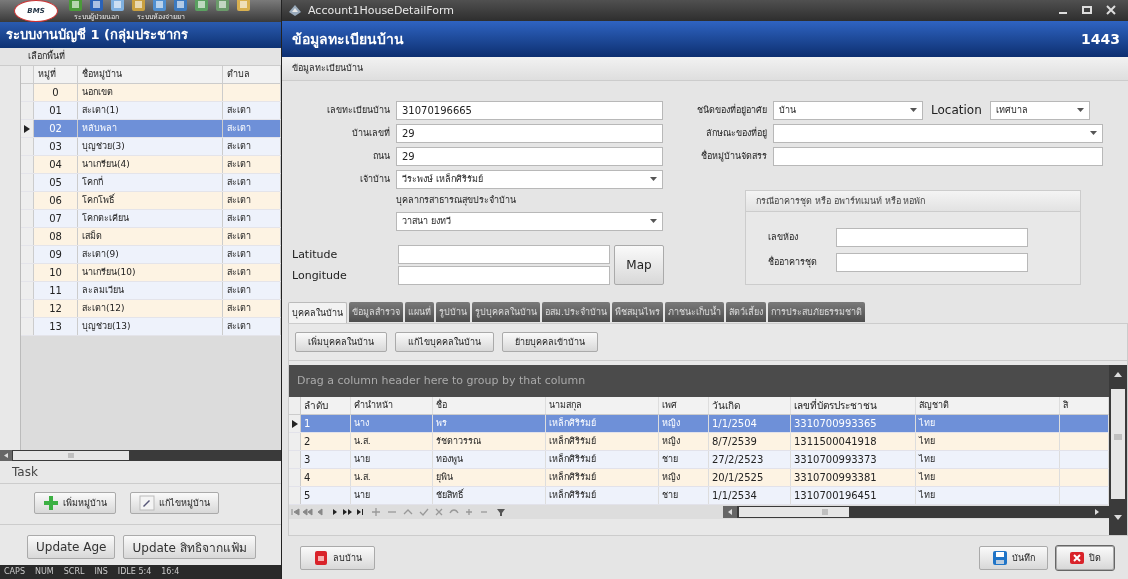 This screenshot has width=1128, height=579. Describe the element at coordinates (151, 147) in the screenshot. I see `table-row: 03 บุญช่วย(3) สะเตา` at that location.